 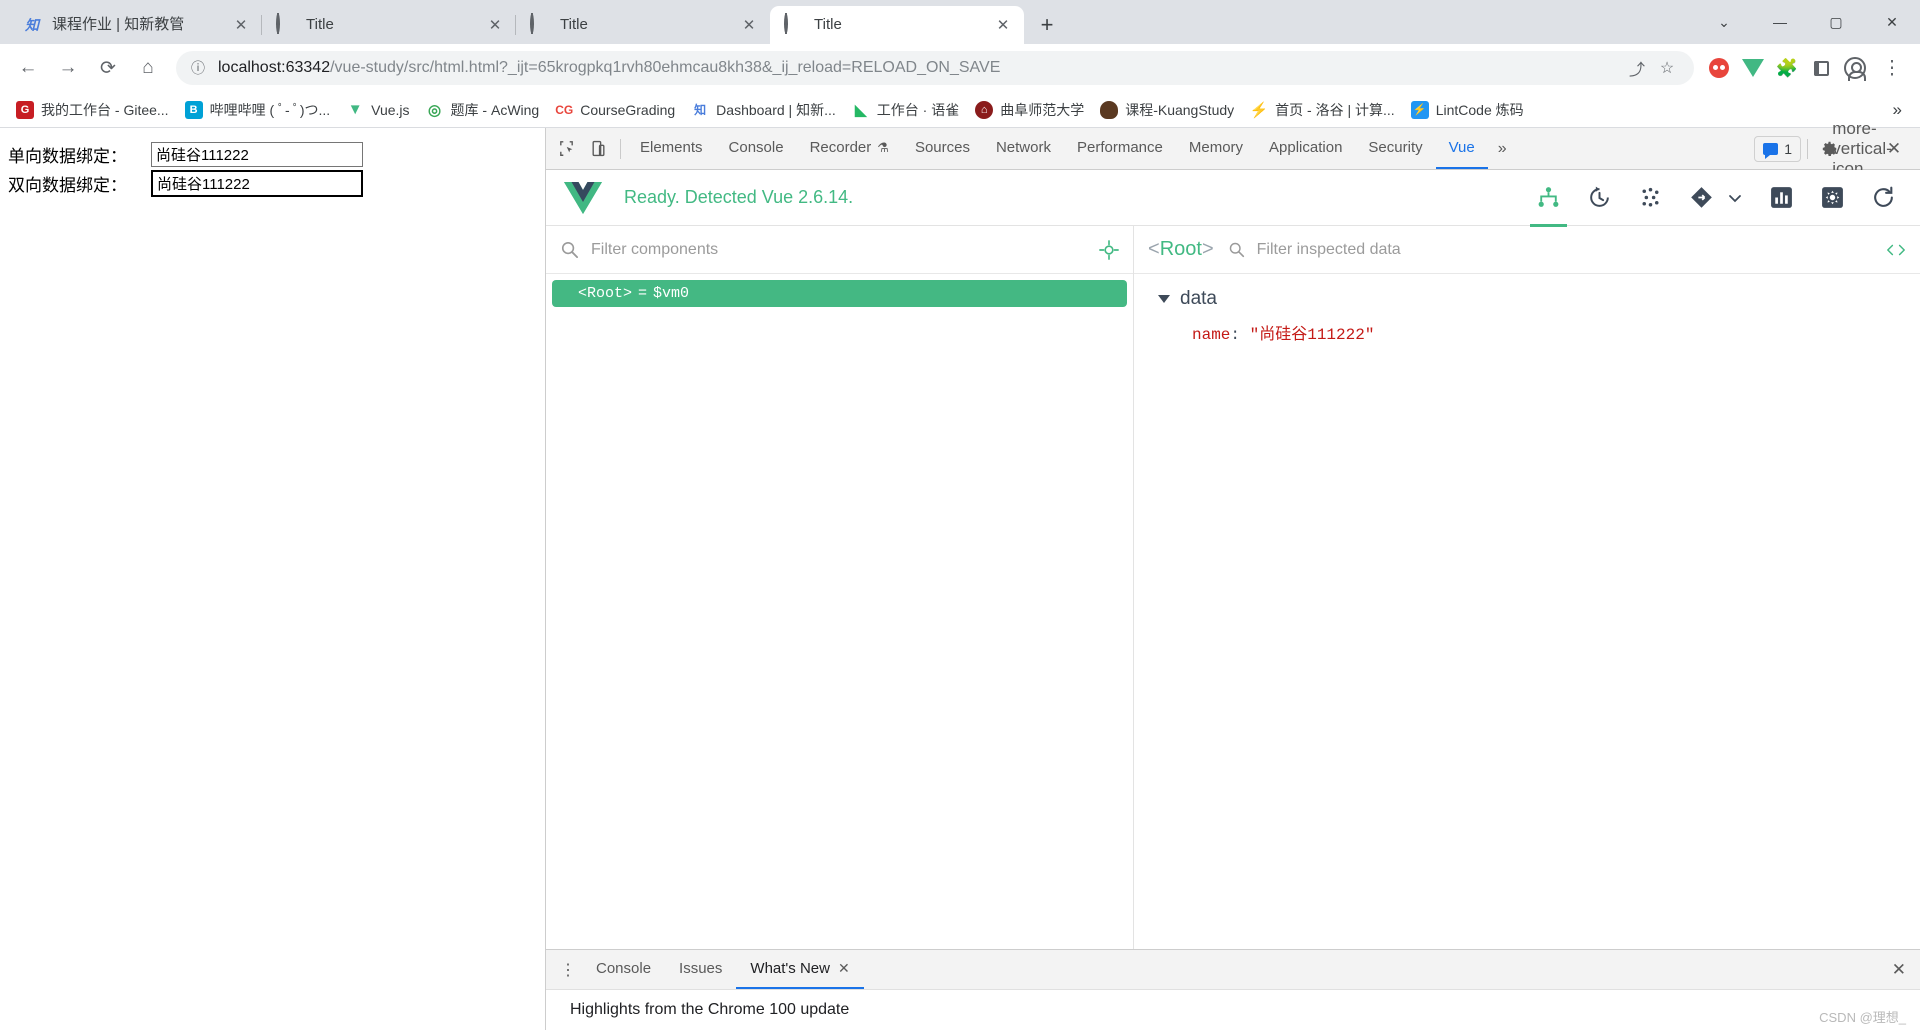 What do you see at coordinates (566, 149) in the screenshot?
I see `inspect-element-icon` at bounding box center [566, 149].